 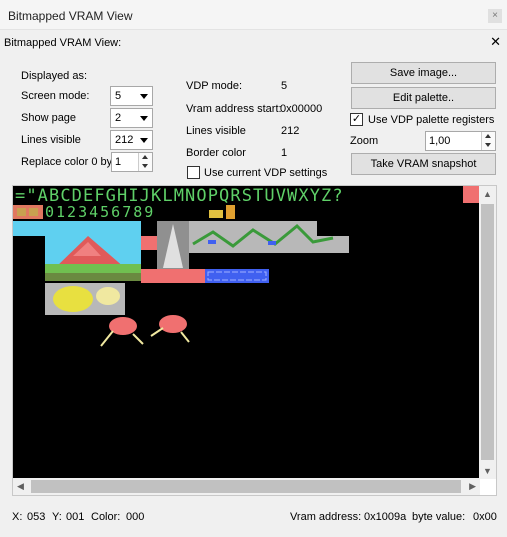 What do you see at coordinates (460, 141) in the screenshot?
I see `zoom-spinner: 1,00` at bounding box center [460, 141].